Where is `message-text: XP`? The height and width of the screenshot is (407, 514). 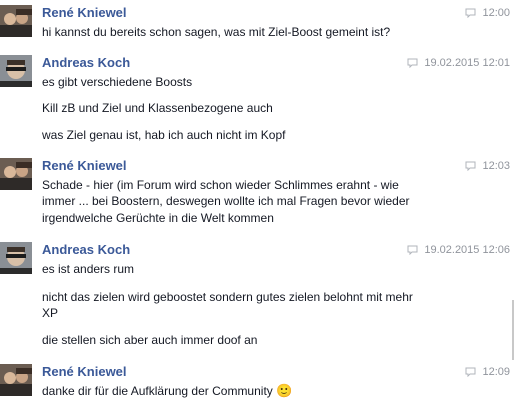 message-text: XP is located at coordinates (50, 313).